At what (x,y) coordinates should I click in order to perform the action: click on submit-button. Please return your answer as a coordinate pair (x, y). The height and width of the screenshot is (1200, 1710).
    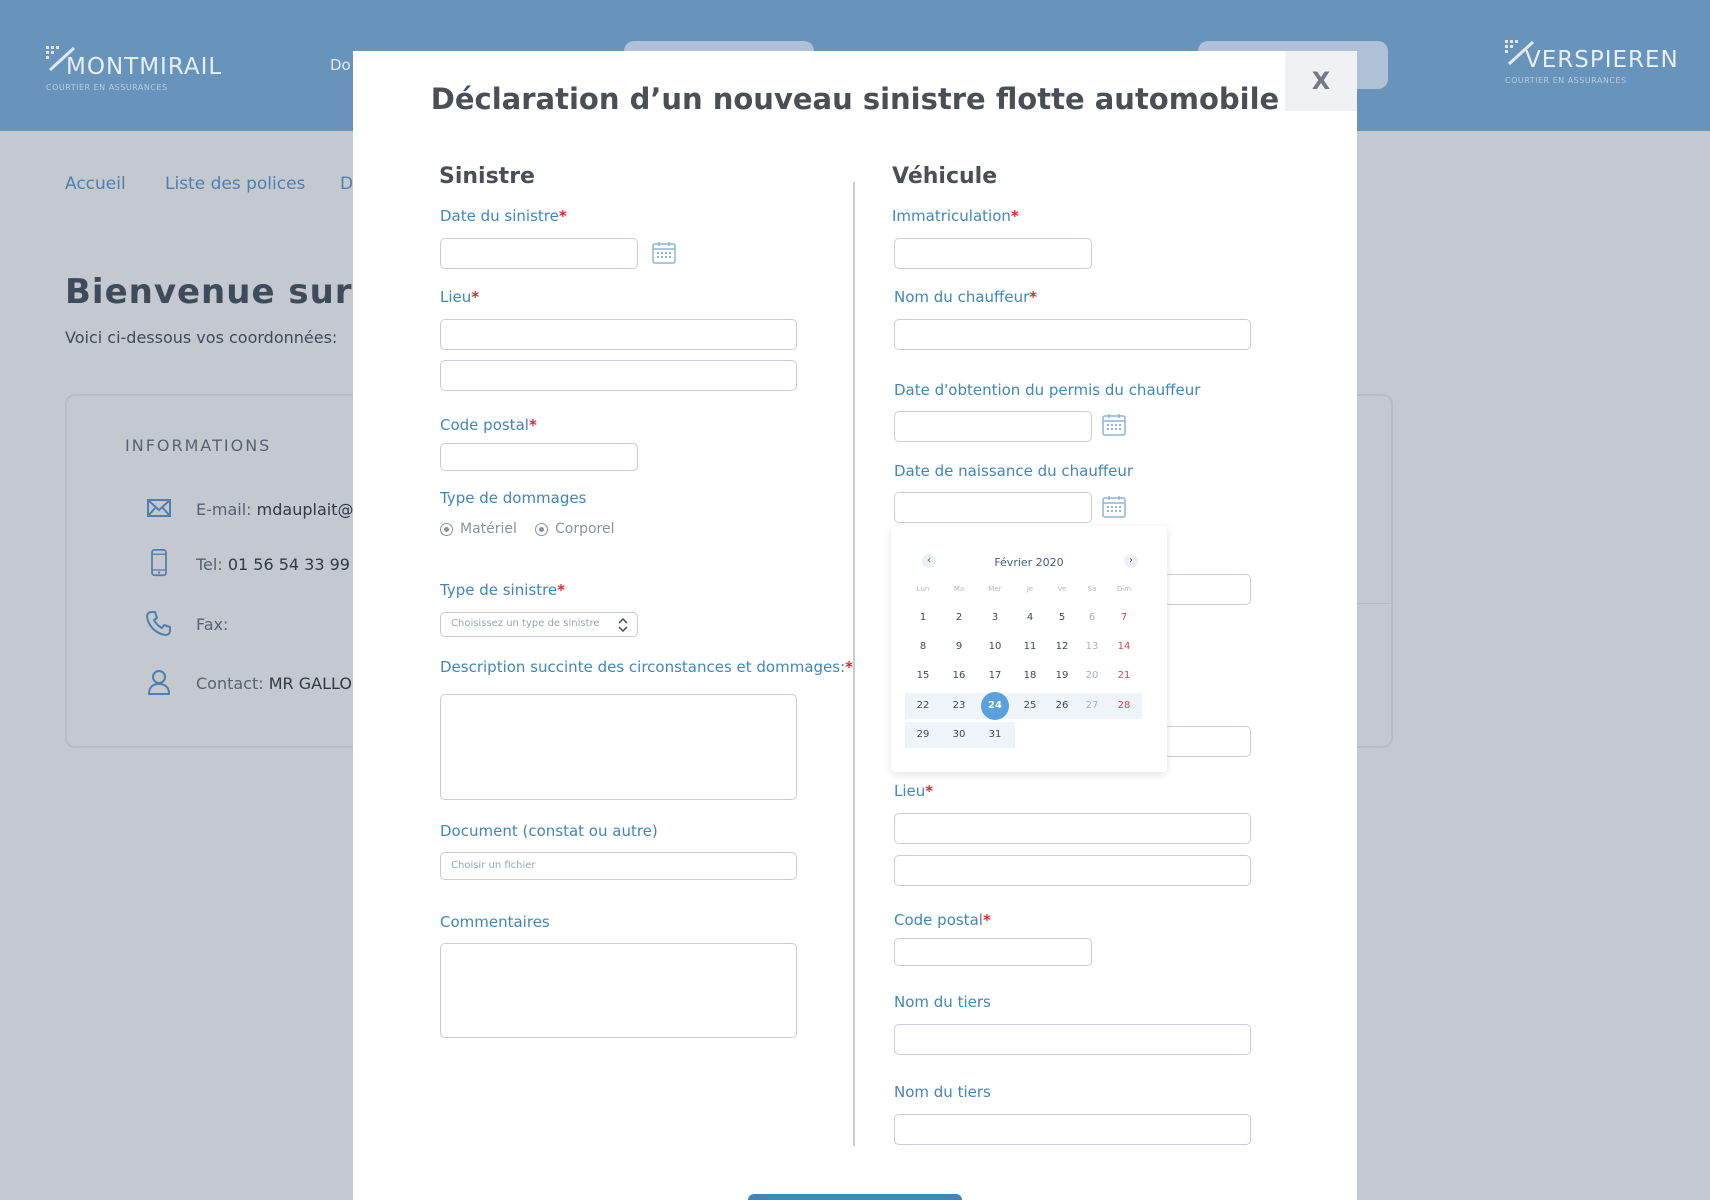
    Looking at the image, I should click on (855, 1197).